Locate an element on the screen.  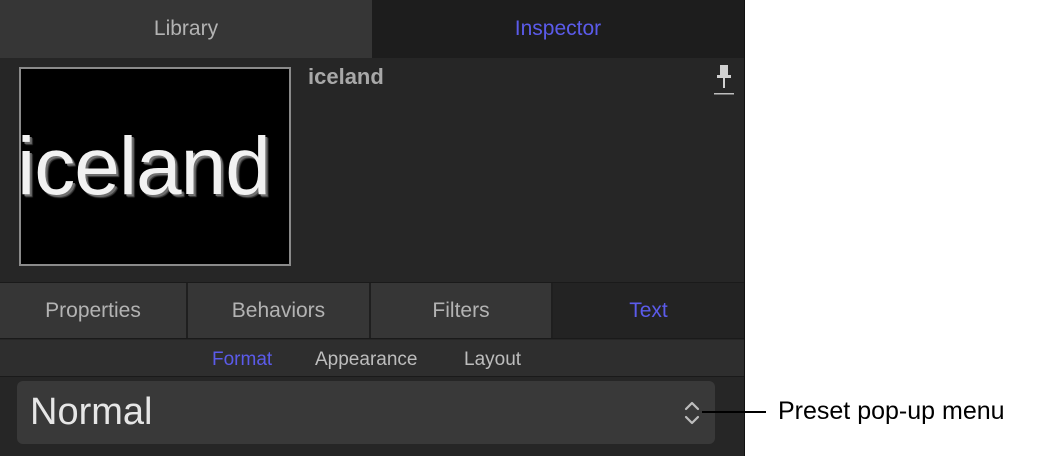
callout-line is located at coordinates (734, 412).